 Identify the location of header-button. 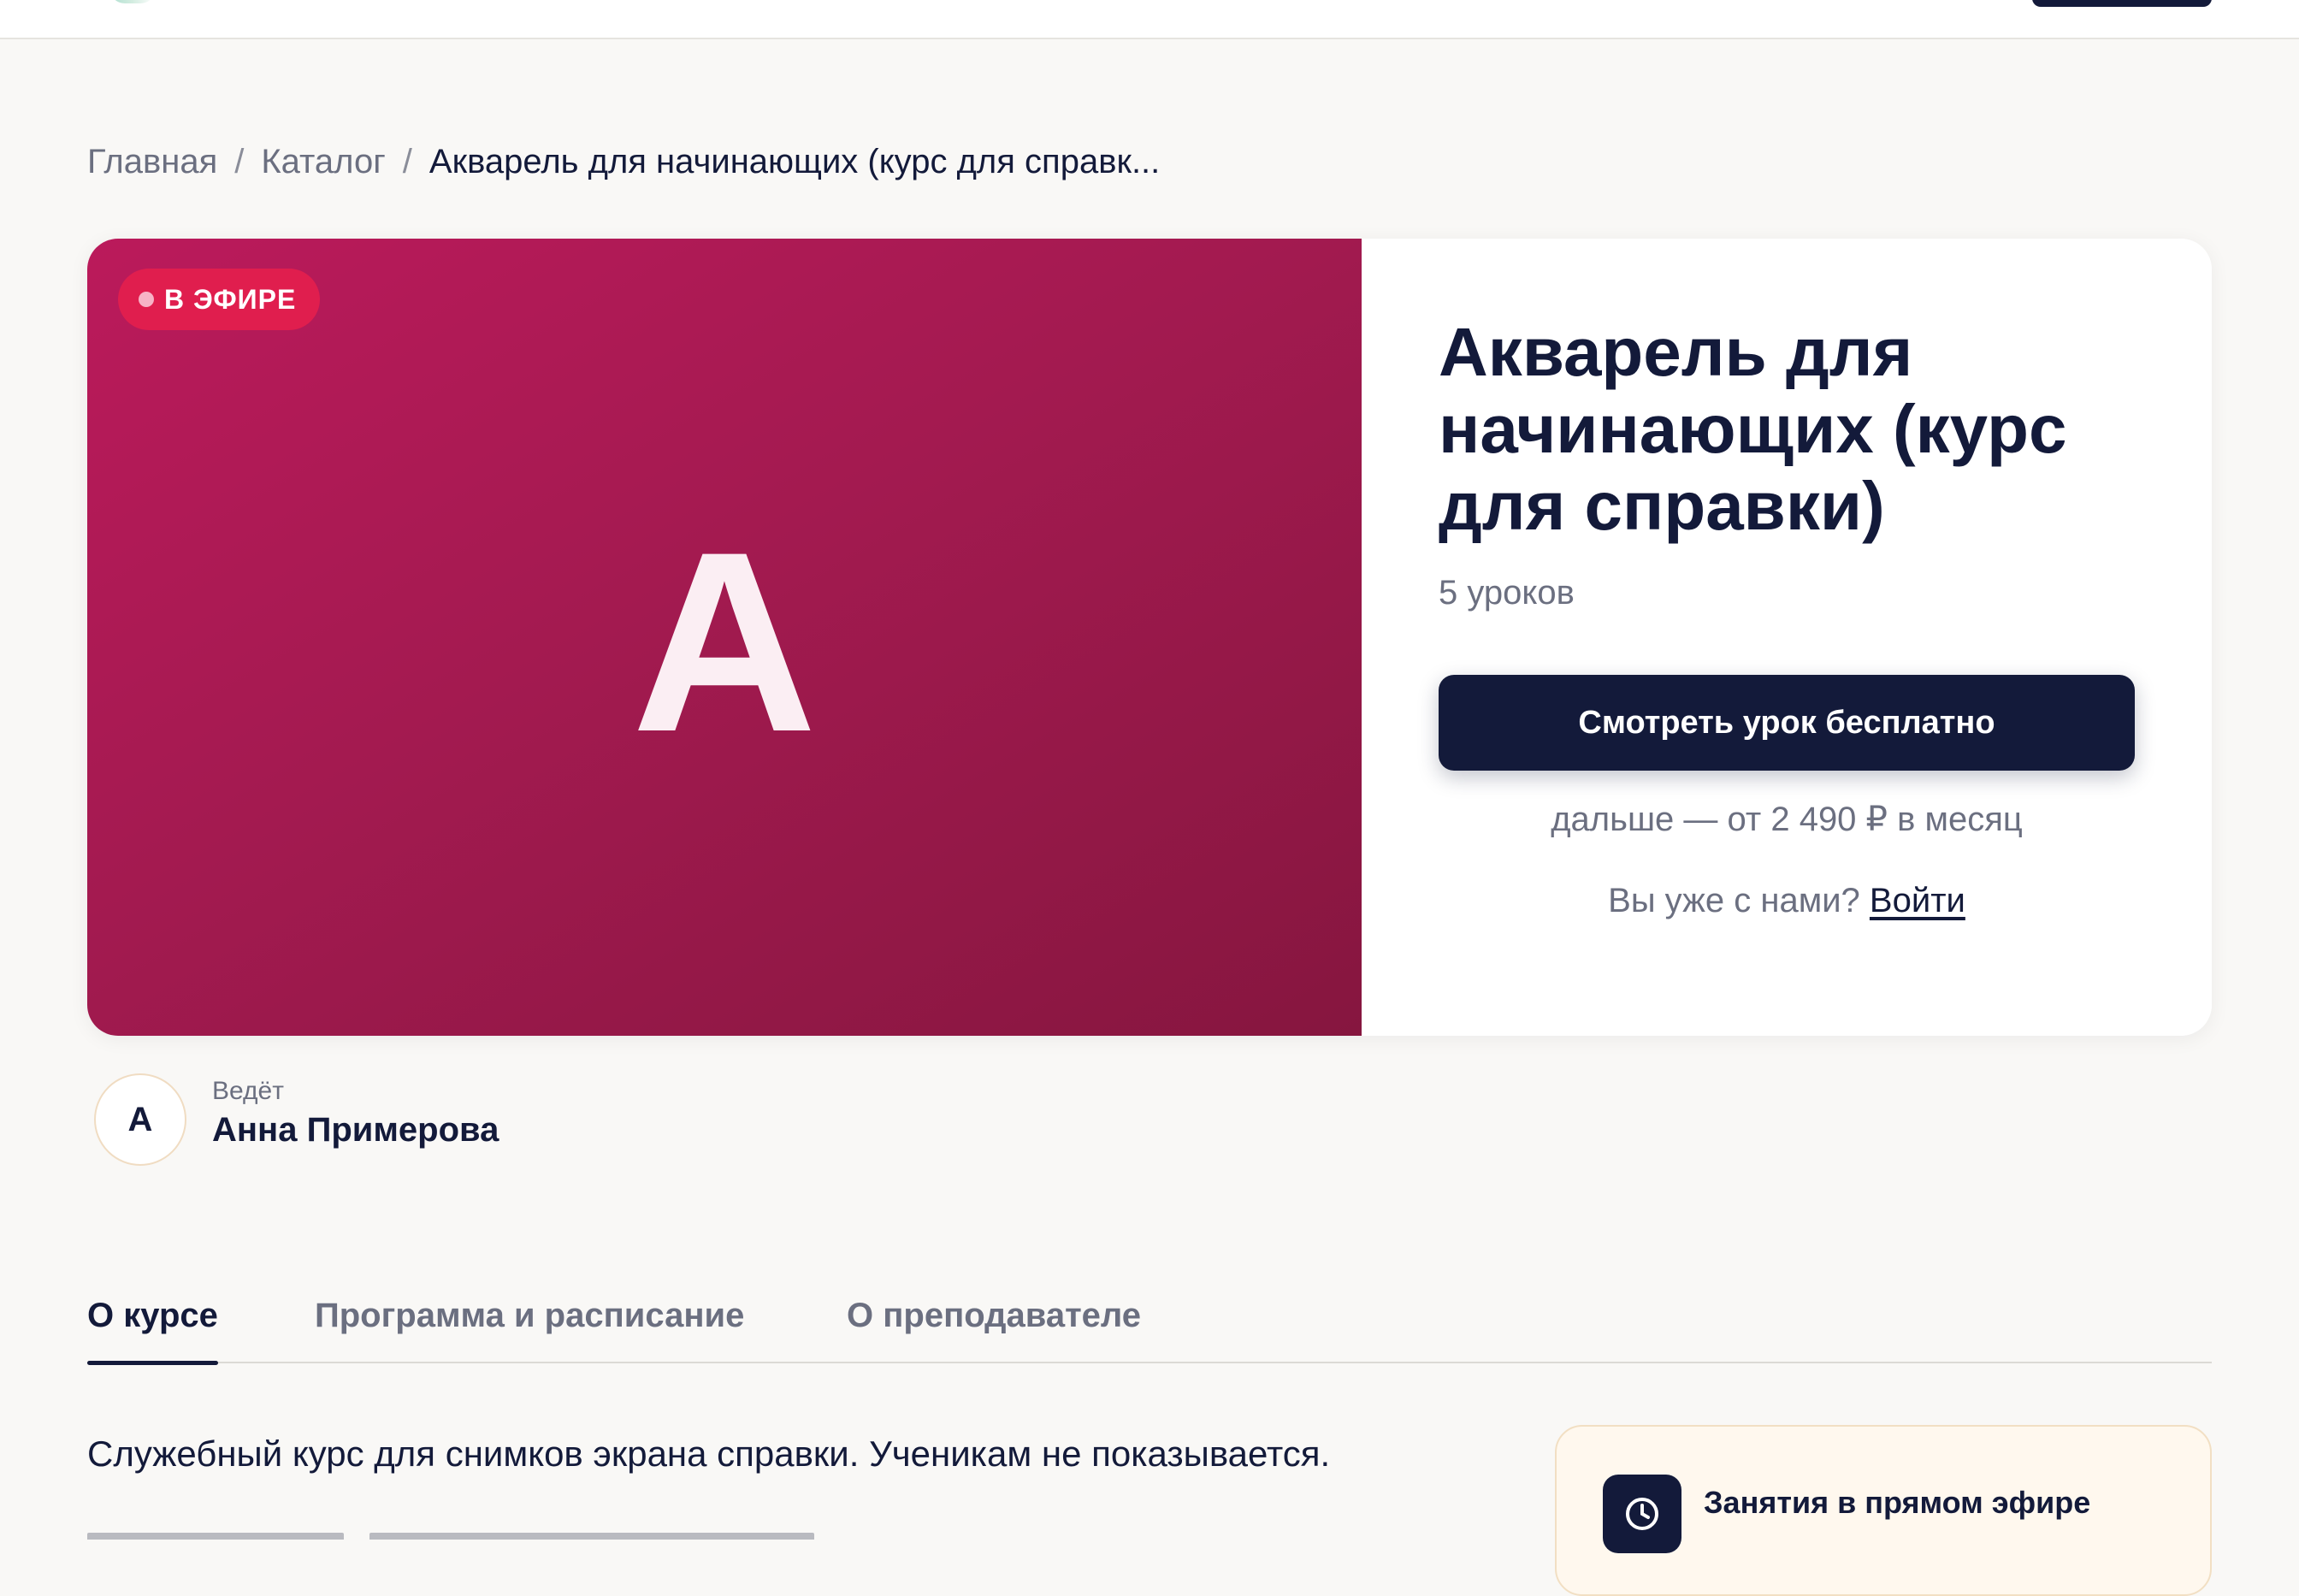
(2122, 3).